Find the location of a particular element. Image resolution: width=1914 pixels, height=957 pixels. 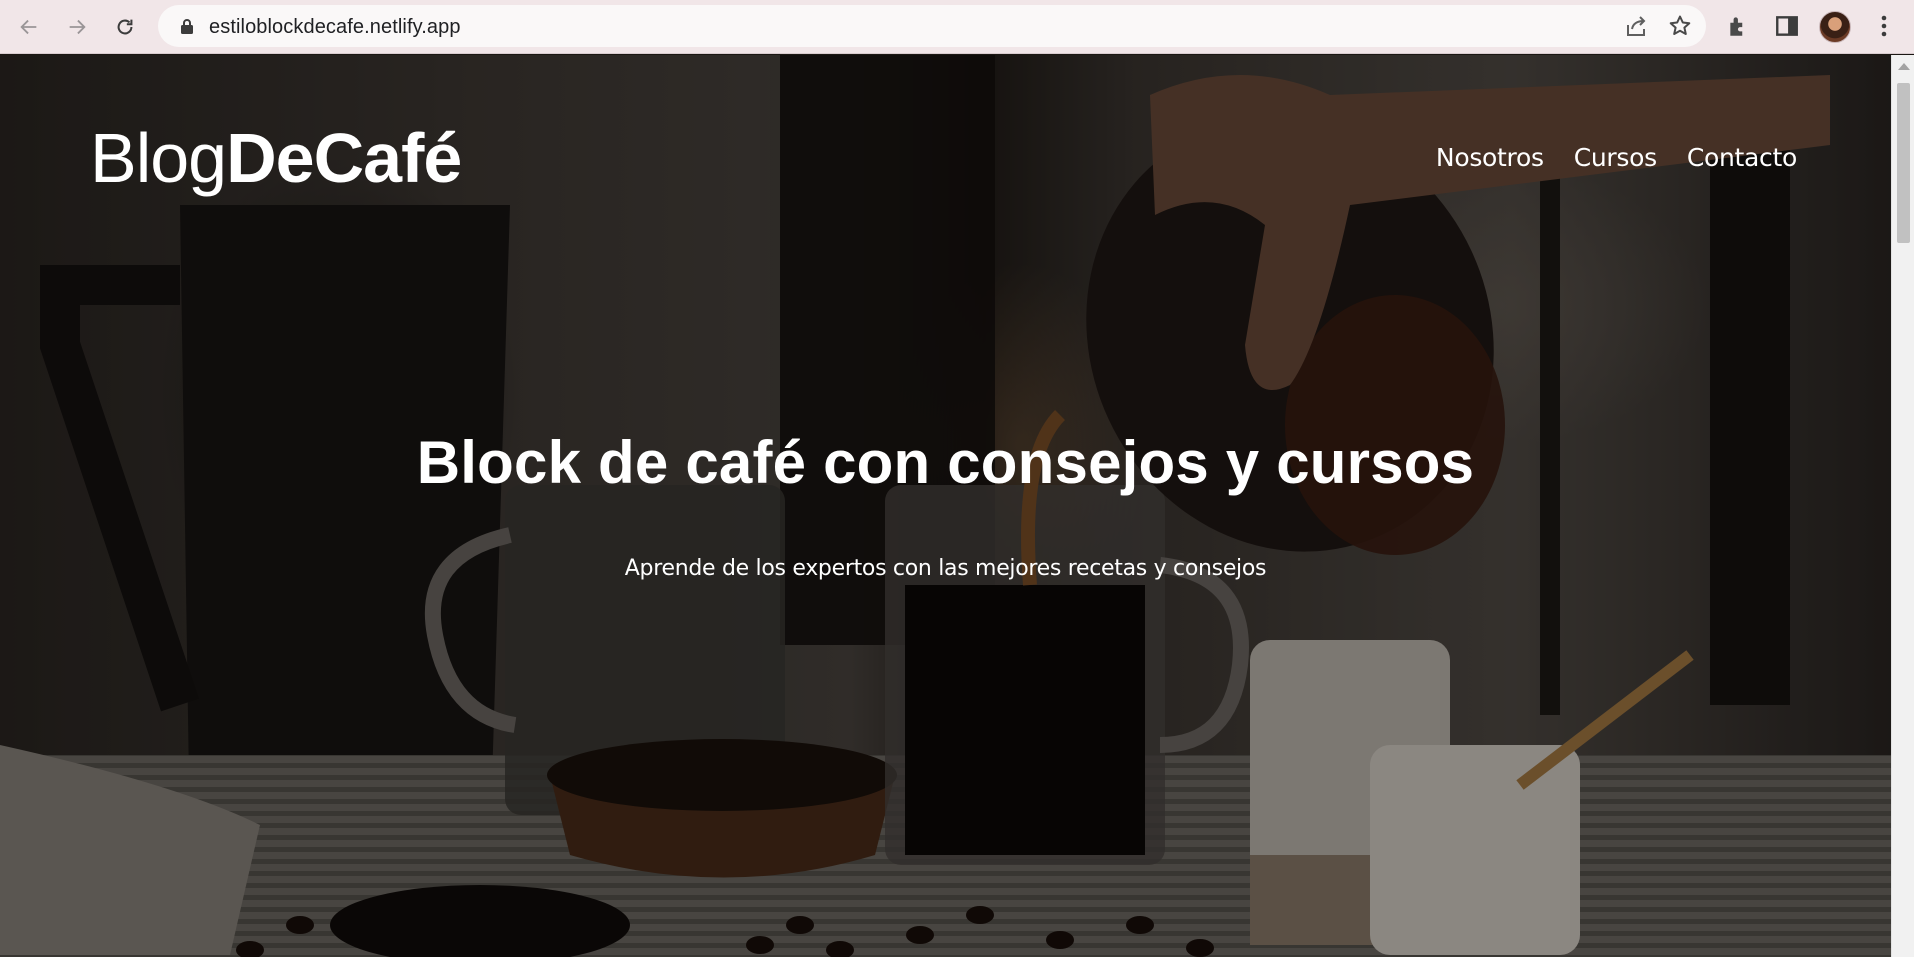

browser-toolbar: estiloblockdecafe.netlify.app is located at coordinates (957, 27).